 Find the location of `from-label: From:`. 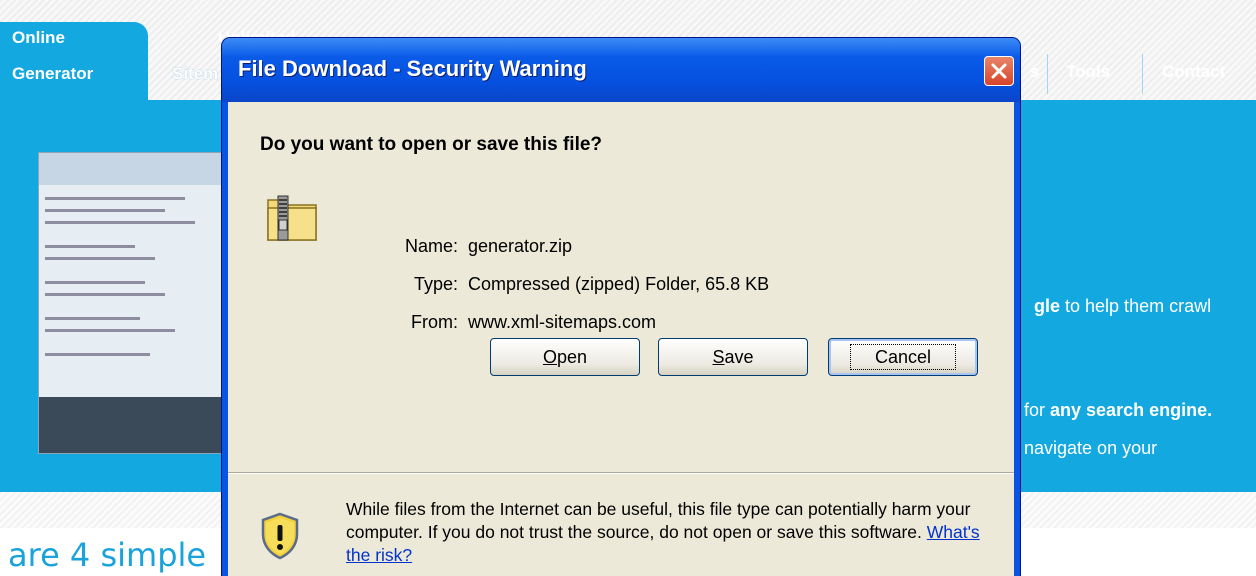

from-label: From: is located at coordinates (434, 322).